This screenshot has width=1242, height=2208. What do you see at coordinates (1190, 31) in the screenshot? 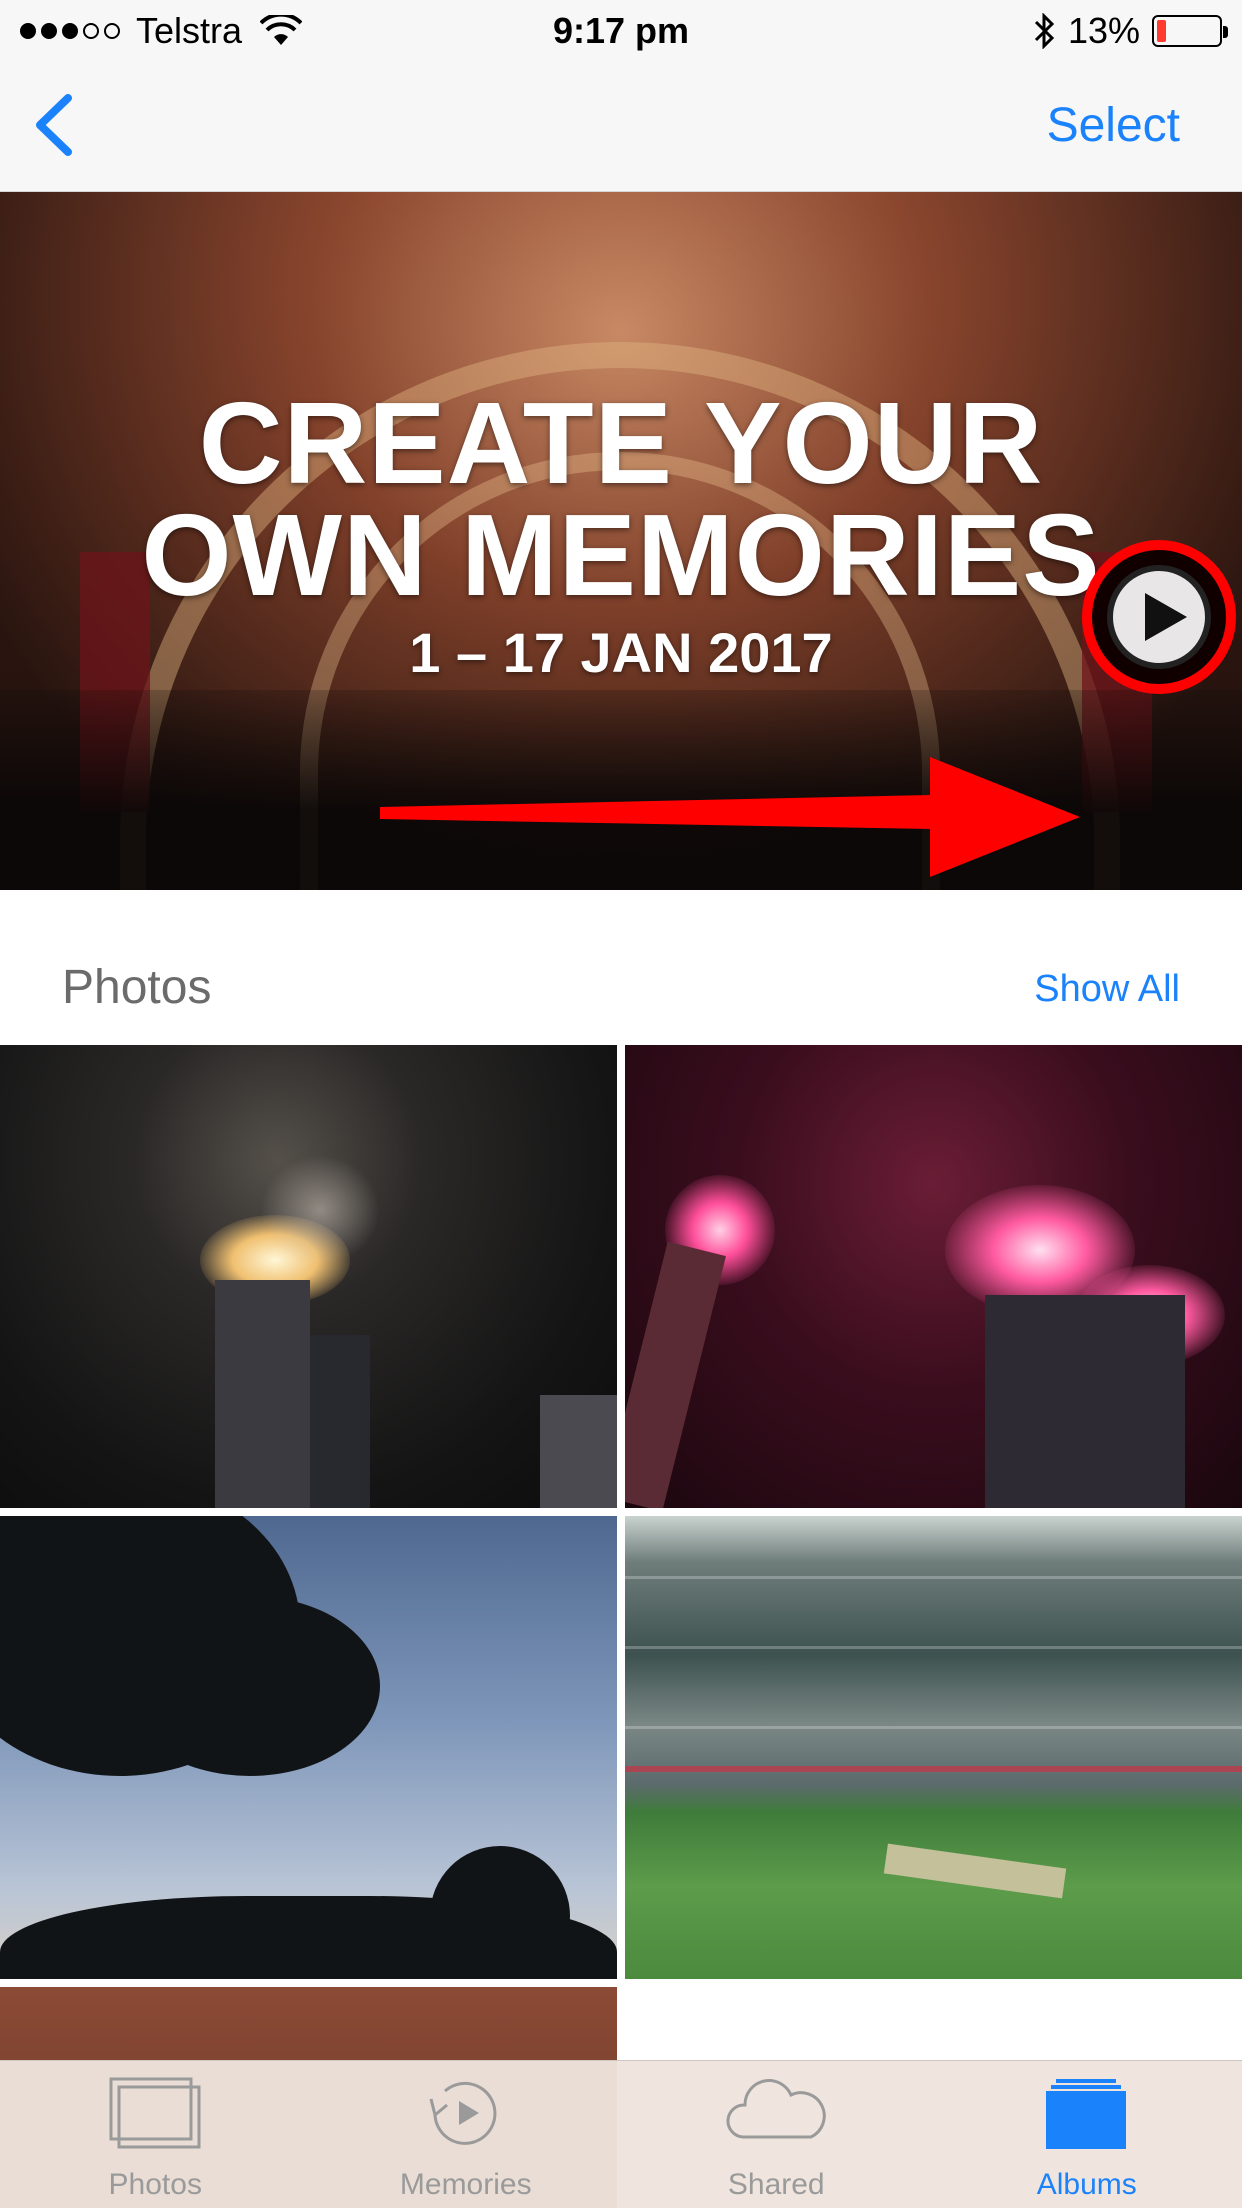
I see `battery-icon` at bounding box center [1190, 31].